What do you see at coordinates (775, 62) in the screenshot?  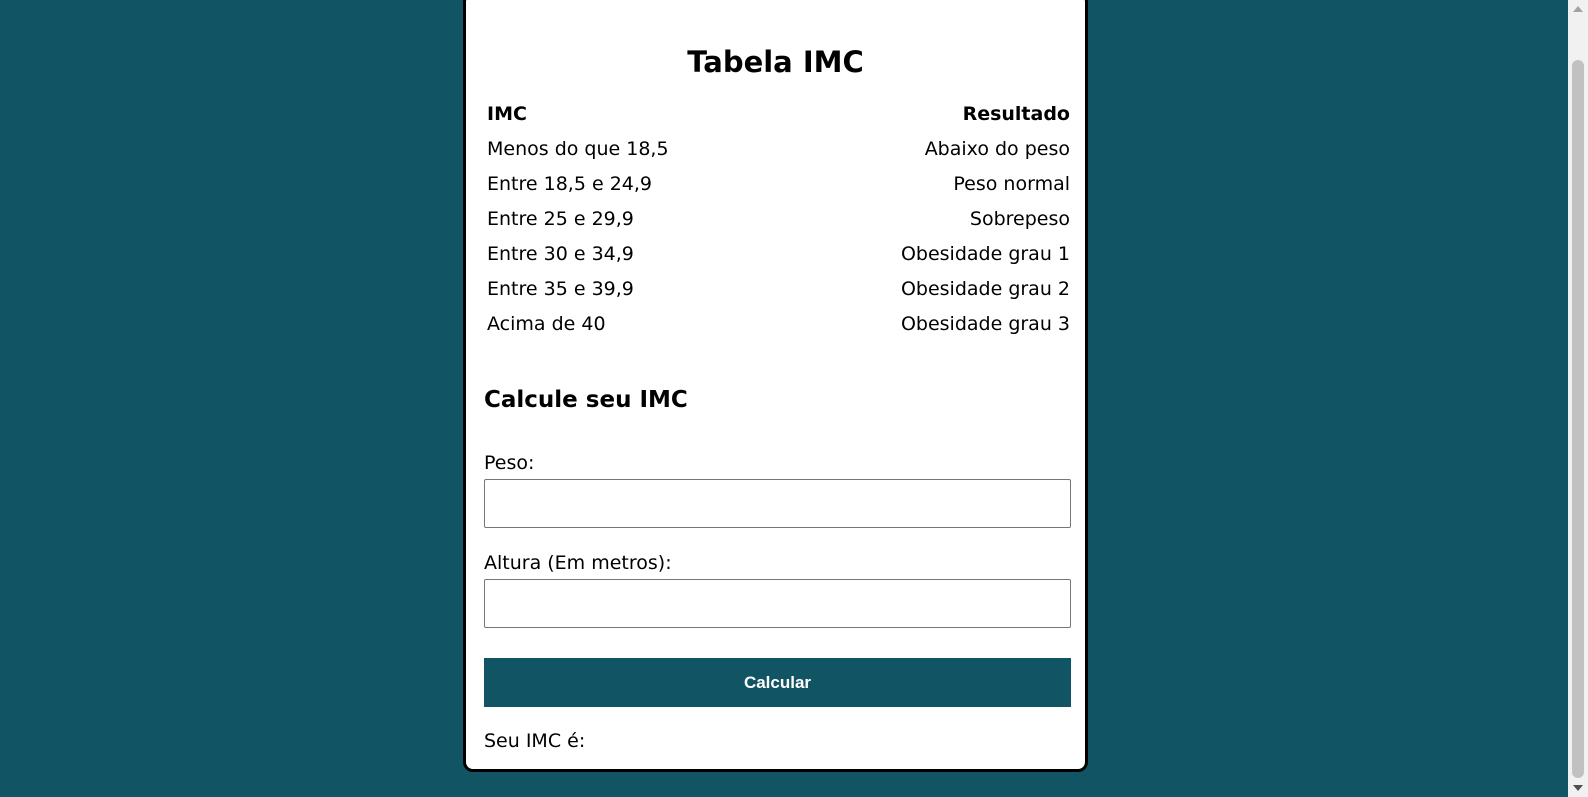 I see `page-title: Tabela IMC` at bounding box center [775, 62].